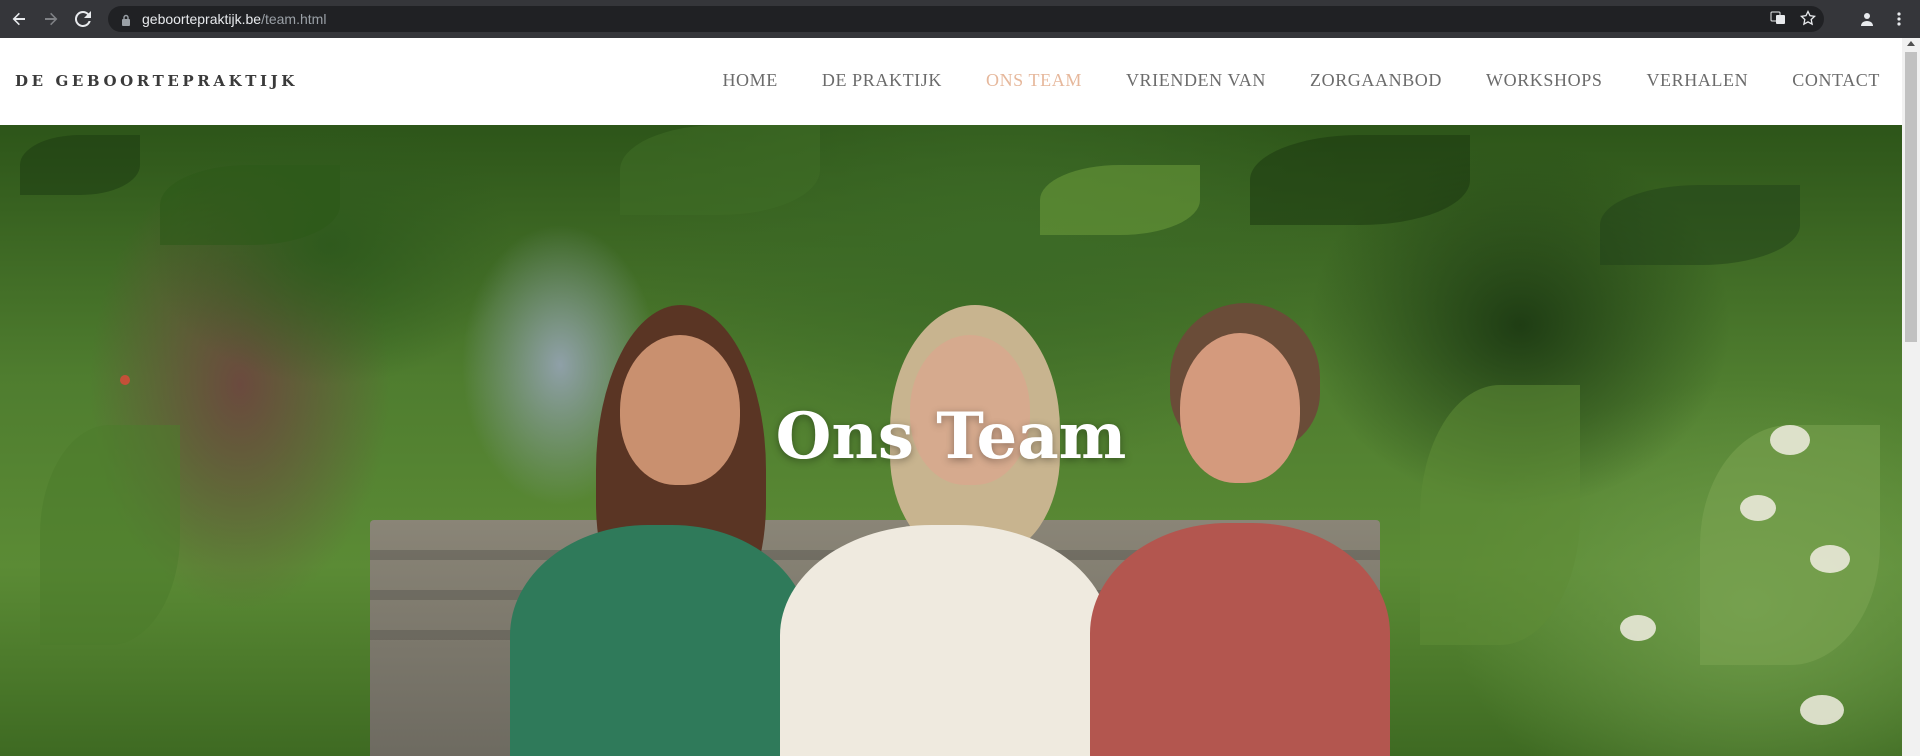  I want to click on browser-toolbar: geboortepraktijk.be/team.html, so click(960, 19).